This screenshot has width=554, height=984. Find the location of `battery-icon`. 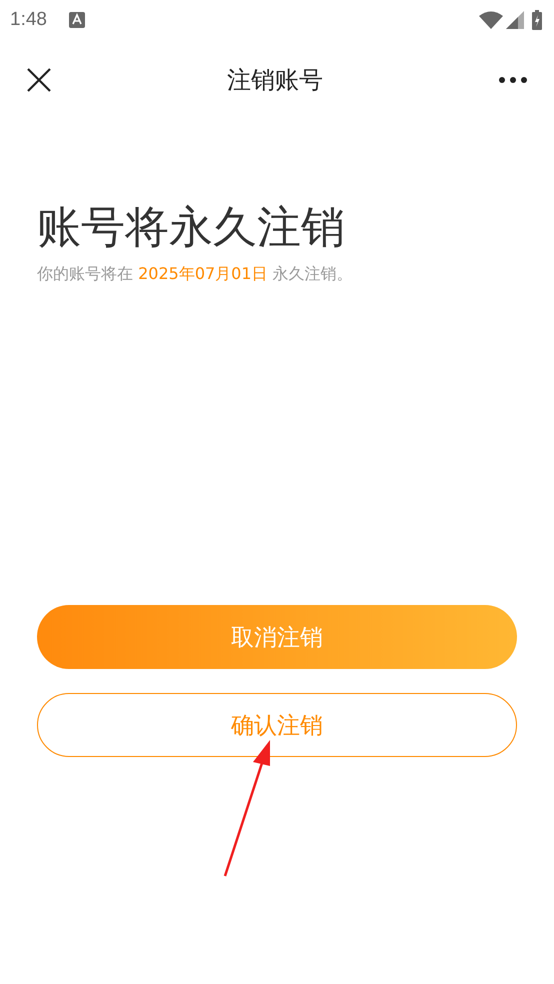

battery-icon is located at coordinates (537, 20).